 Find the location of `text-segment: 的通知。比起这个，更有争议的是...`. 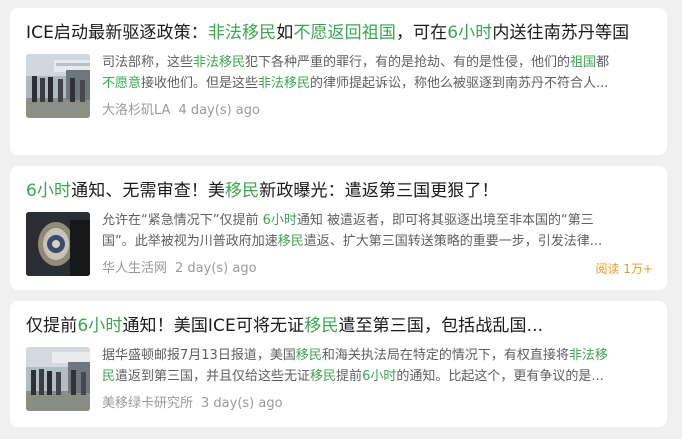

text-segment: 的通知。比起这个，更有争议的是... is located at coordinates (500, 376).